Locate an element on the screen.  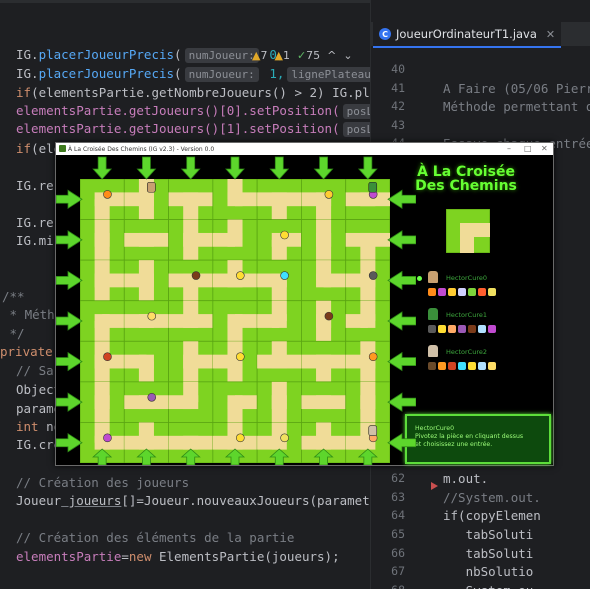
code-line: IG.mi is located at coordinates (35, 241).